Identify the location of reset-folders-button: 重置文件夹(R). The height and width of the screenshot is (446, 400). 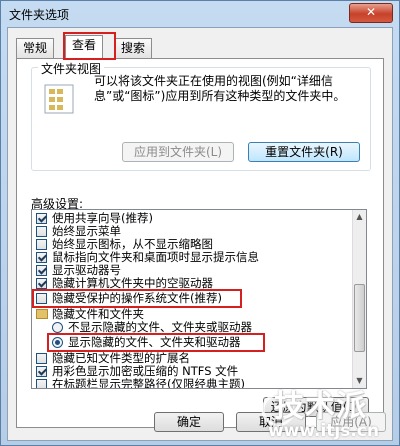
(304, 152).